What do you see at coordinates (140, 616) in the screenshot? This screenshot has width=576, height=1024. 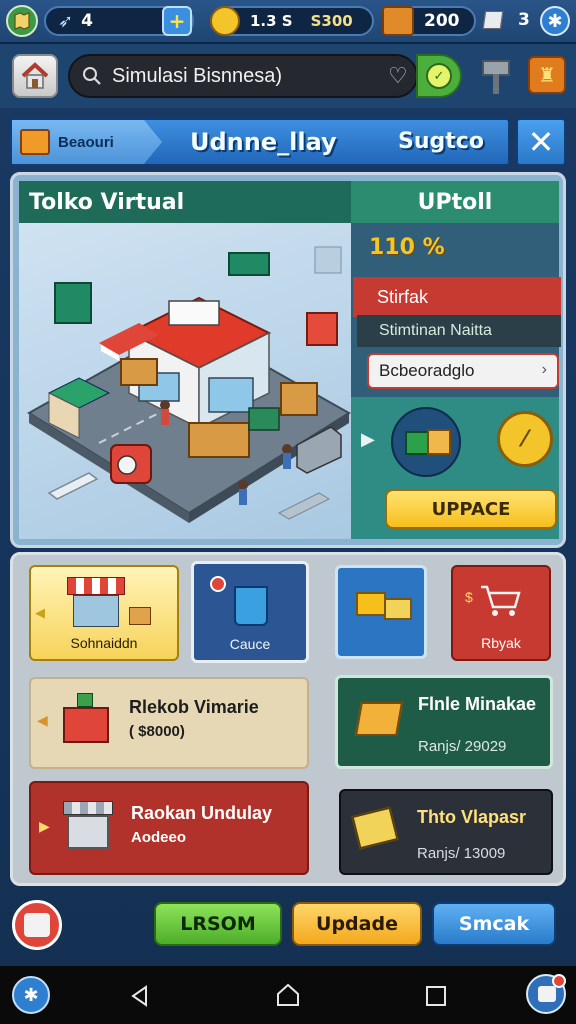 I see `box-icon` at bounding box center [140, 616].